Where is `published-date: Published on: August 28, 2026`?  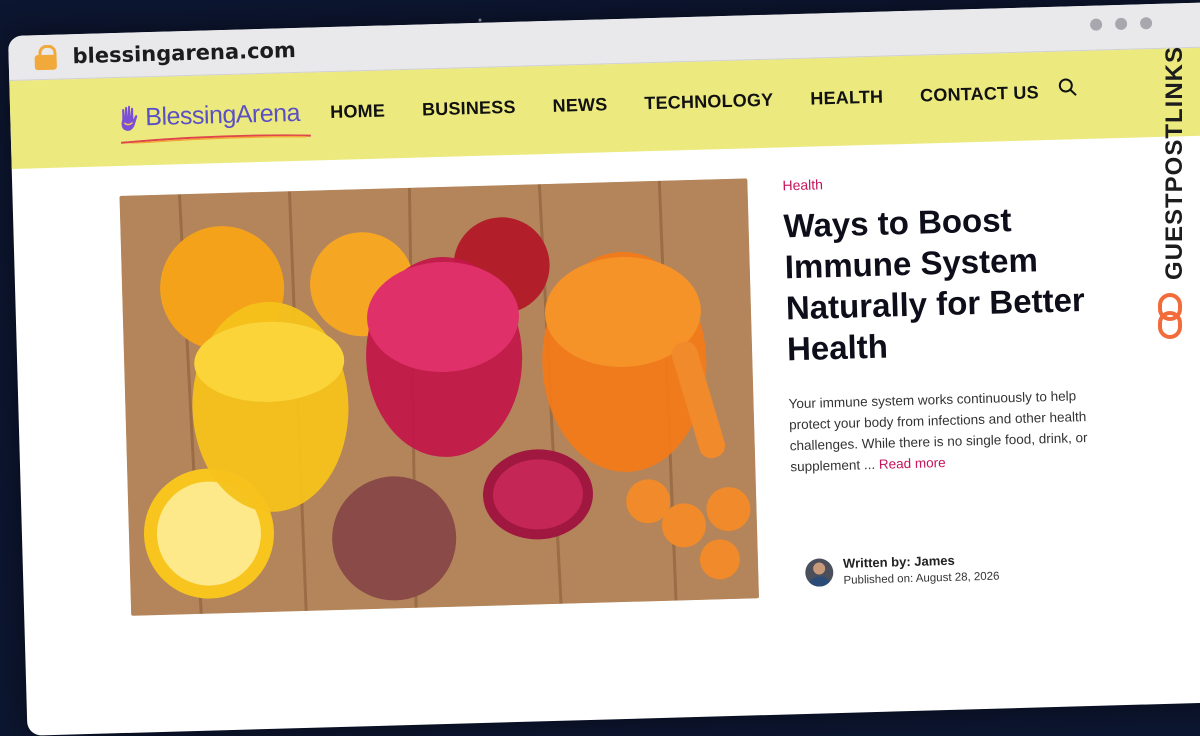
published-date: Published on: August 28, 2026 is located at coordinates (921, 578).